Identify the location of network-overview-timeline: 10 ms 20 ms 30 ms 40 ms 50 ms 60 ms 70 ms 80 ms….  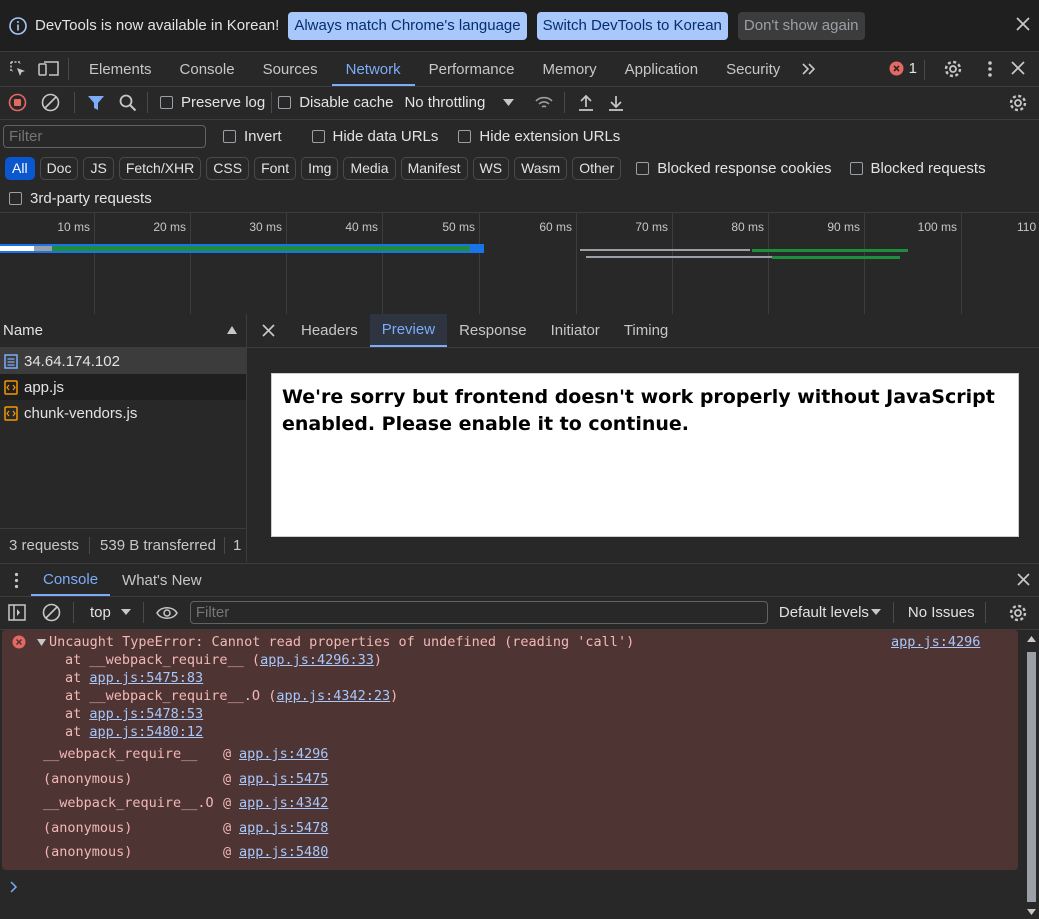
(519, 263).